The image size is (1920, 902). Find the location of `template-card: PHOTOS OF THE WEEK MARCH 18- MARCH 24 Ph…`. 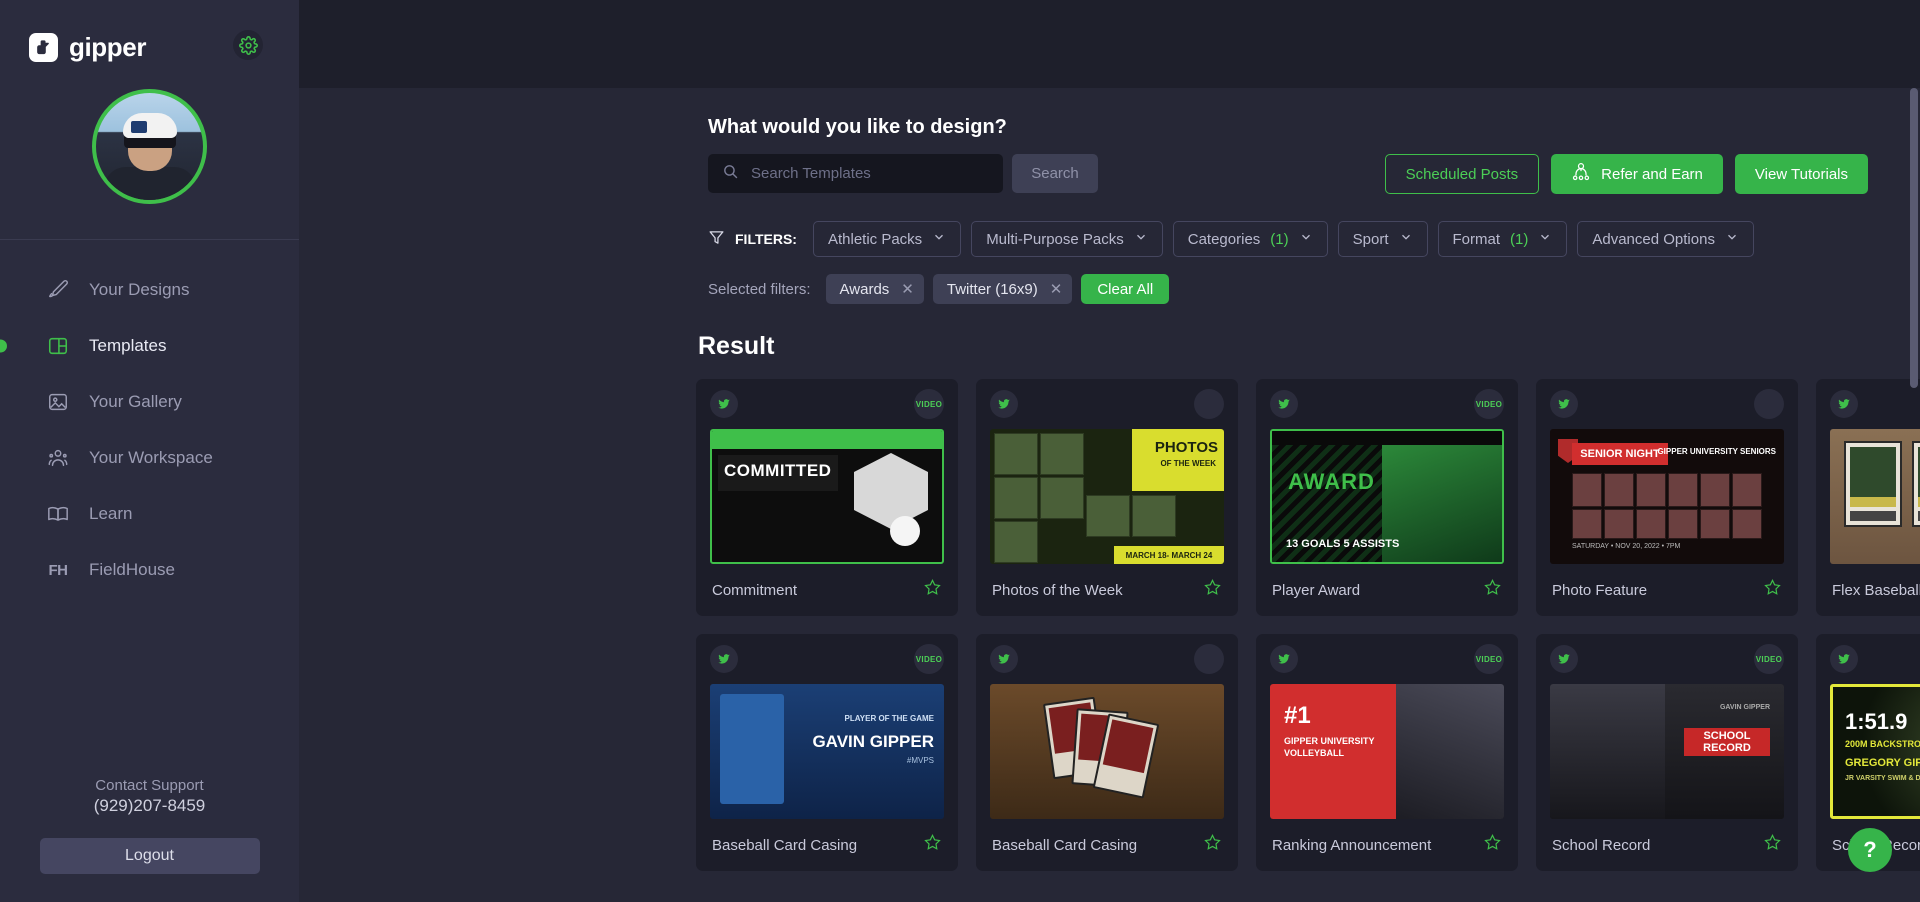

template-card: PHOTOS OF THE WEEK MARCH 18- MARCH 24 Ph… is located at coordinates (1107, 497).